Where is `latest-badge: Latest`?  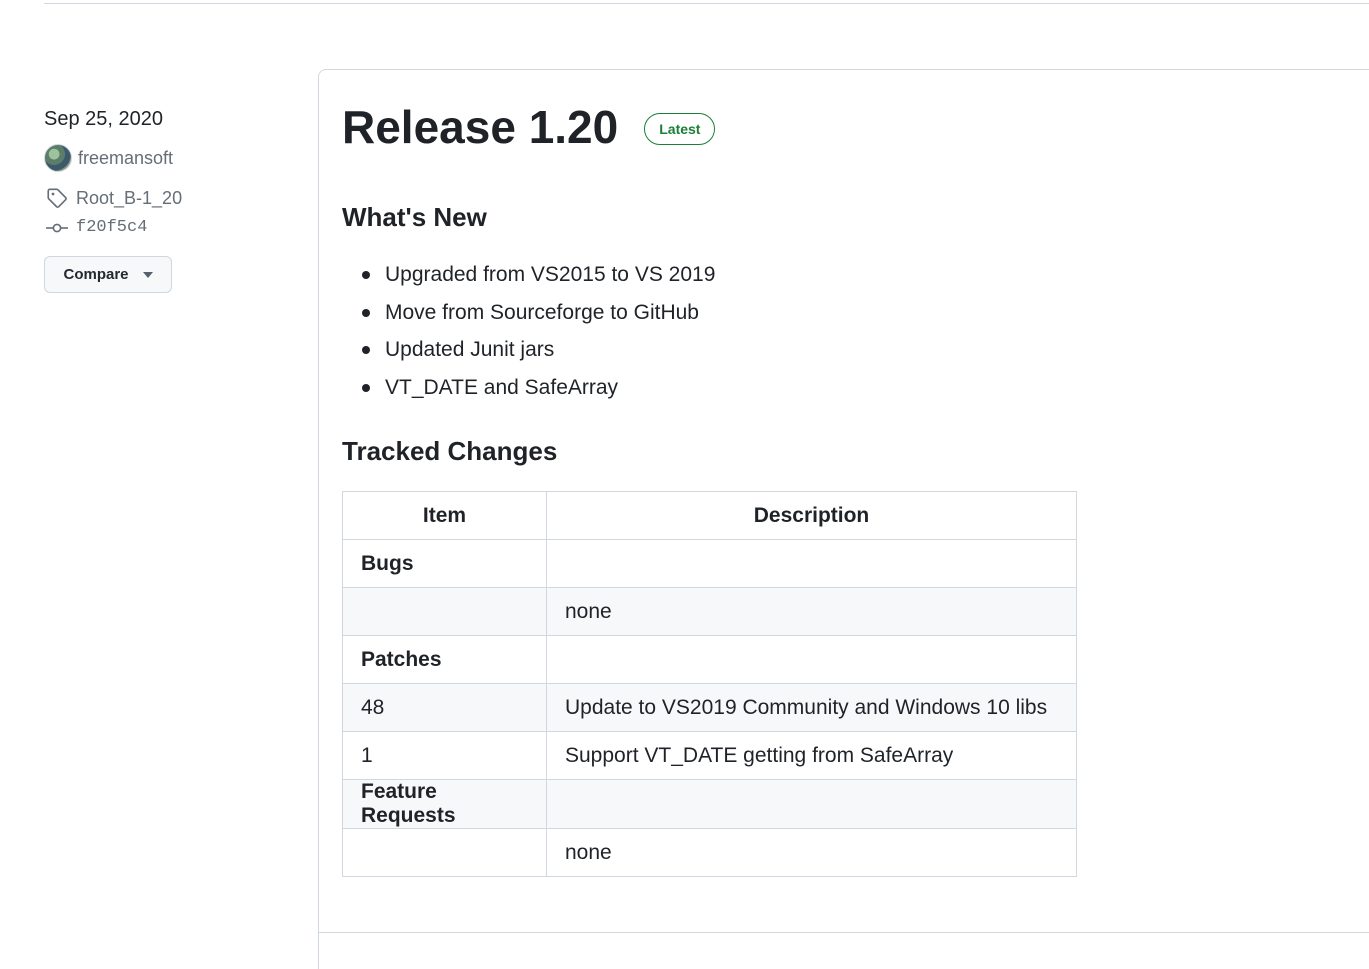 latest-badge: Latest is located at coordinates (680, 129).